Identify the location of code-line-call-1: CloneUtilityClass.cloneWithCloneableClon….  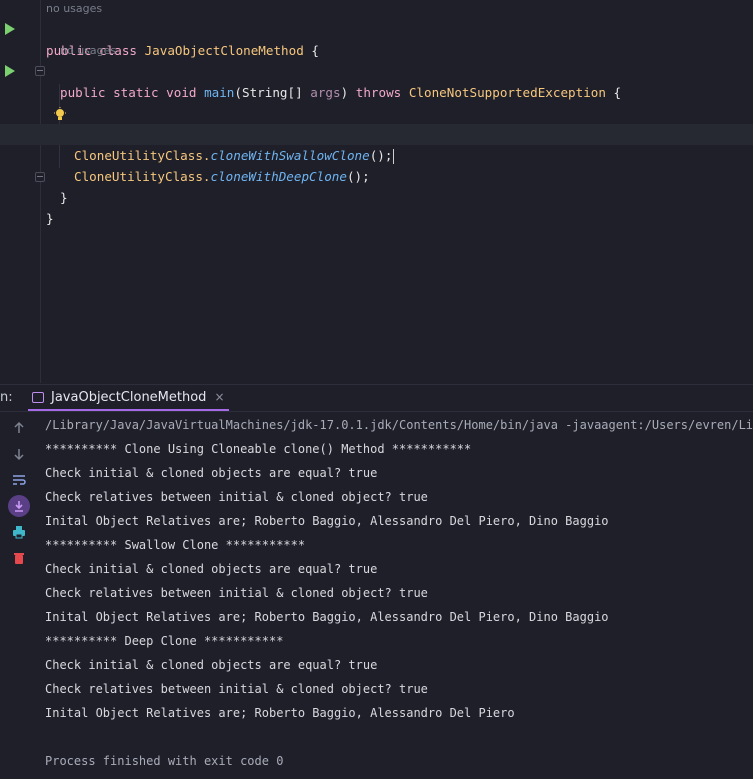
(376, 122).